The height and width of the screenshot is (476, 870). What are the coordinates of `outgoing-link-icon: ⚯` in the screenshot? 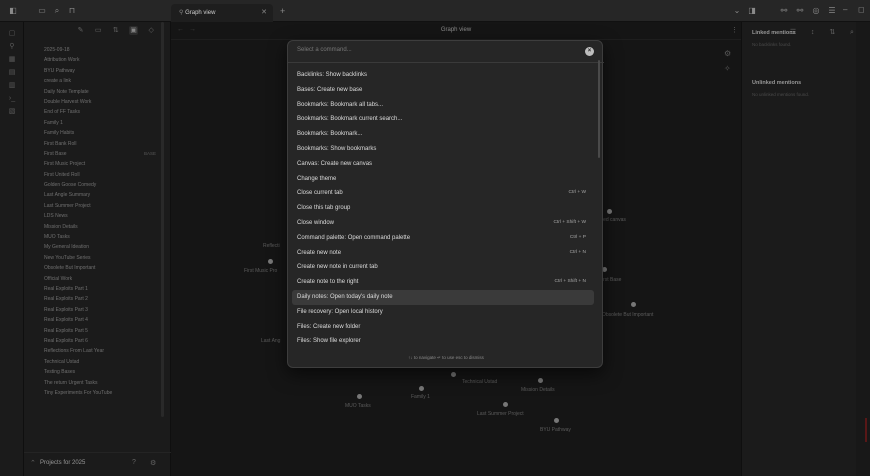 It's located at (800, 11).